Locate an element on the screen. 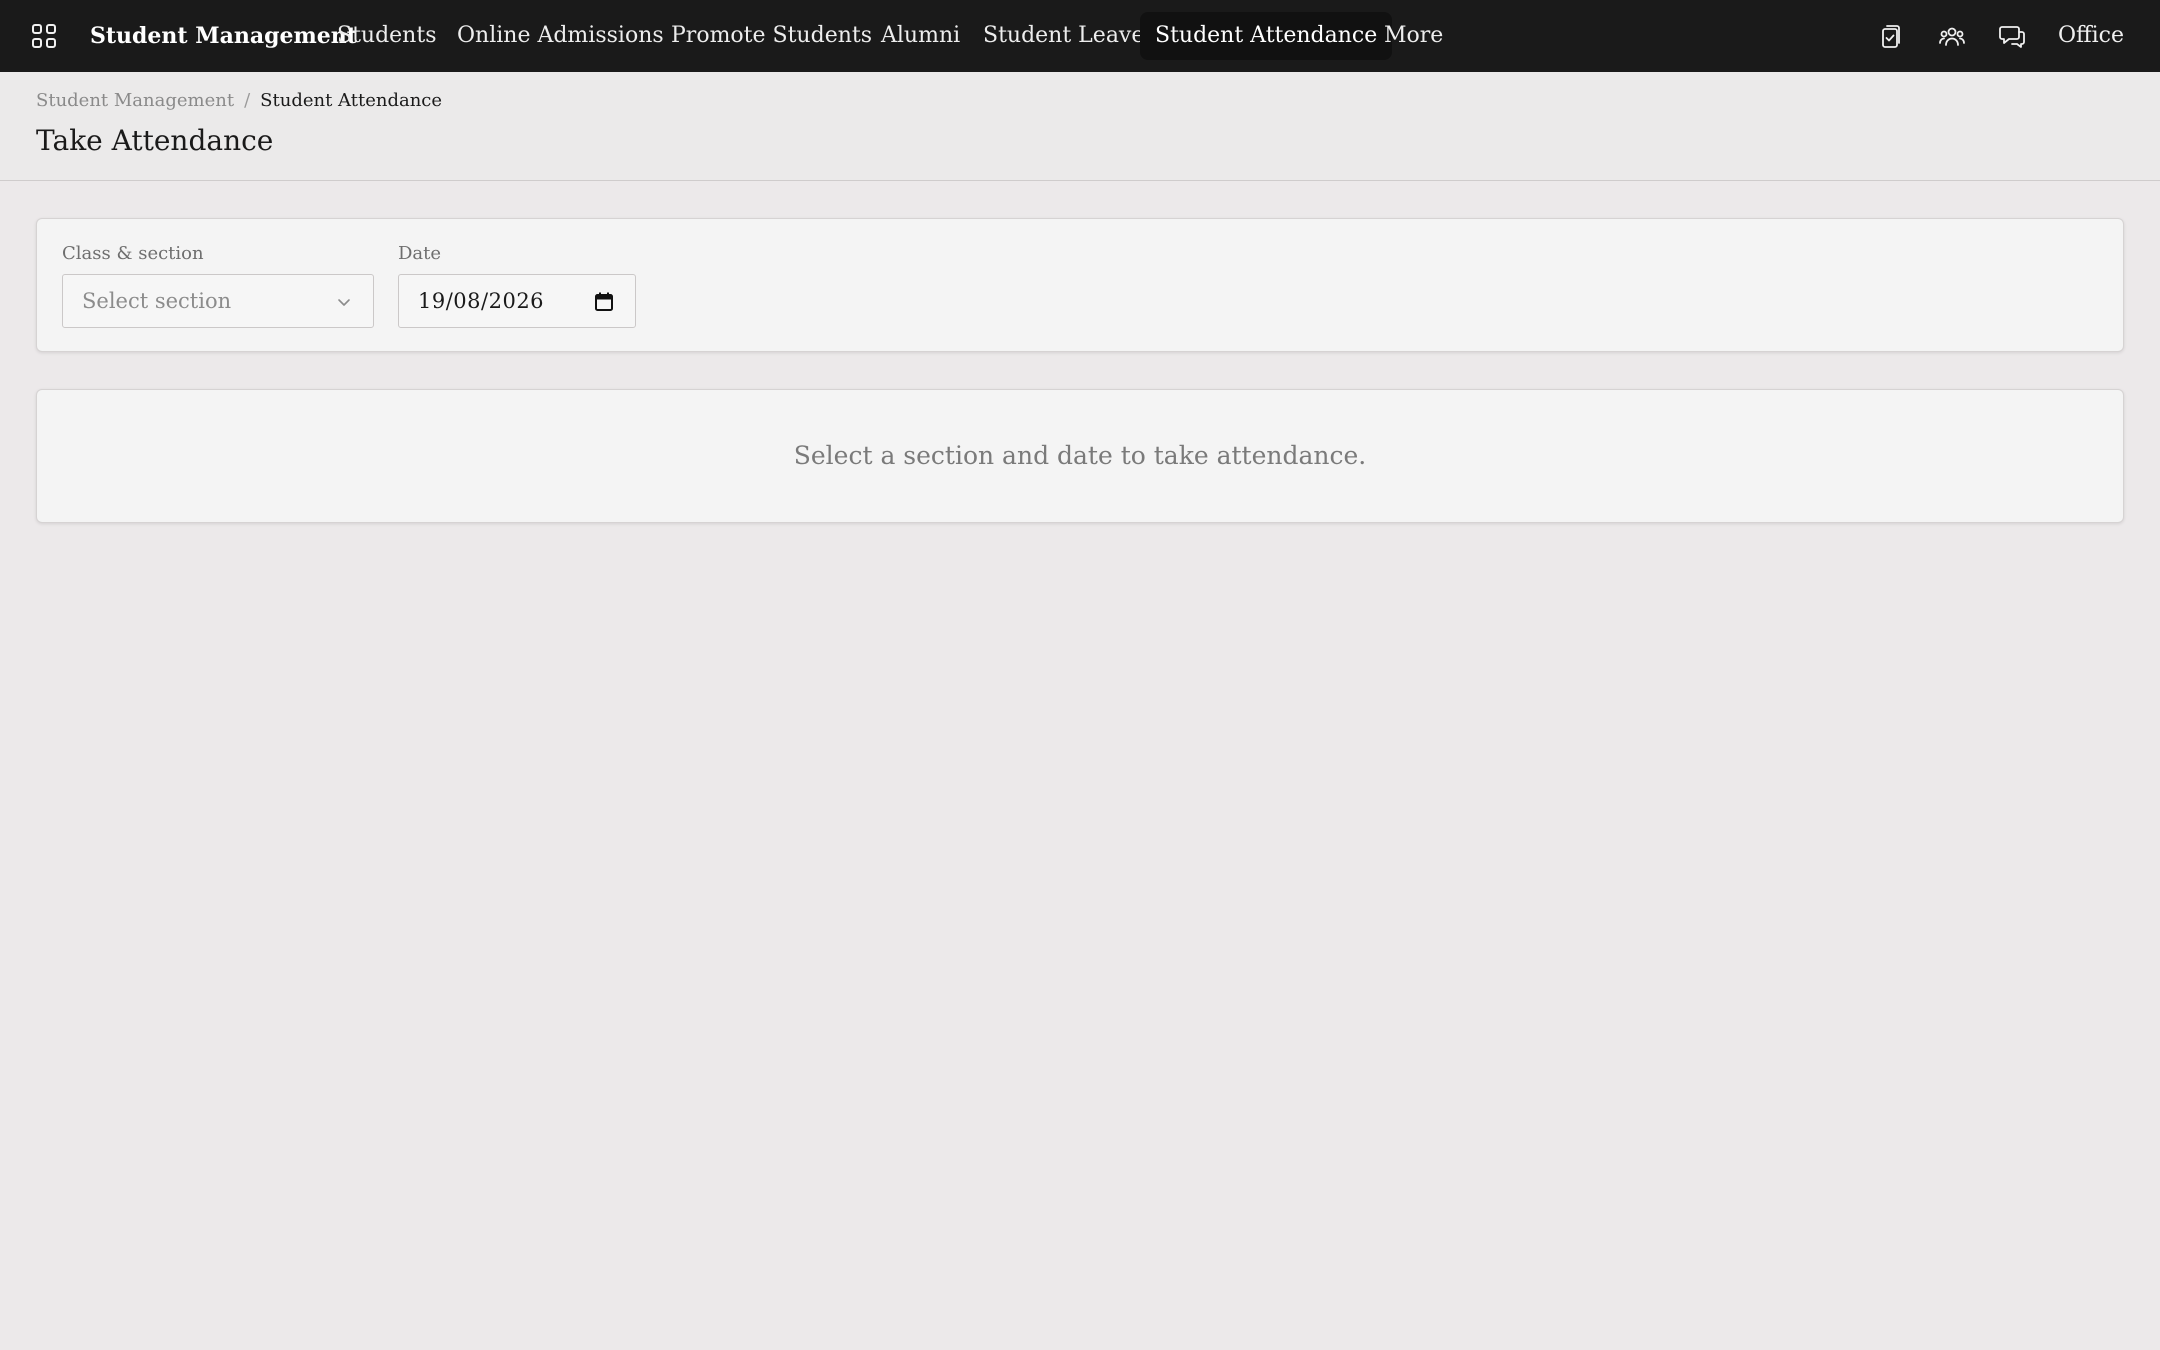  nav-item-online-admissions: Online Admissions is located at coordinates (560, 36).